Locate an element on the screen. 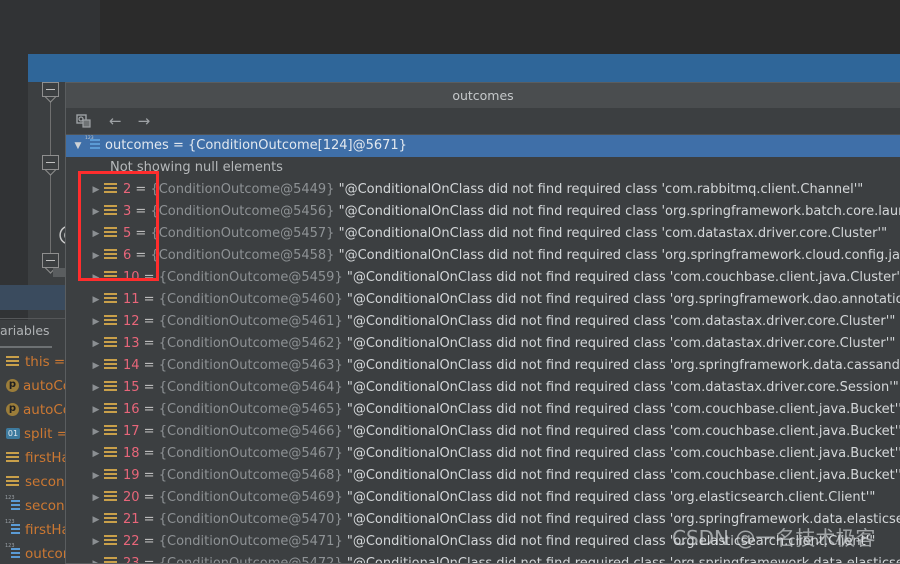  variable-row: firstHalf is located at coordinates (32, 530).